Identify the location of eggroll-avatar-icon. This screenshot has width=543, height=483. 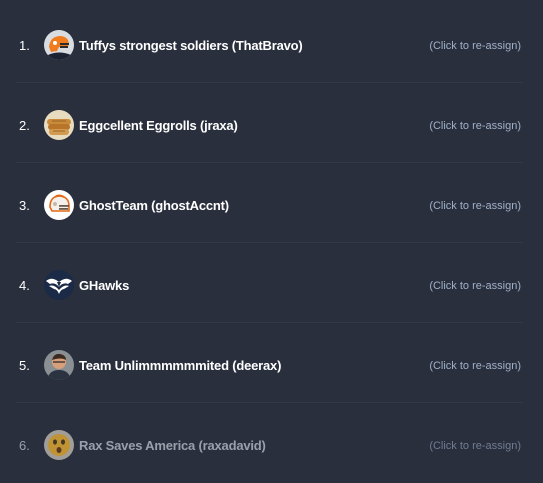
(59, 125).